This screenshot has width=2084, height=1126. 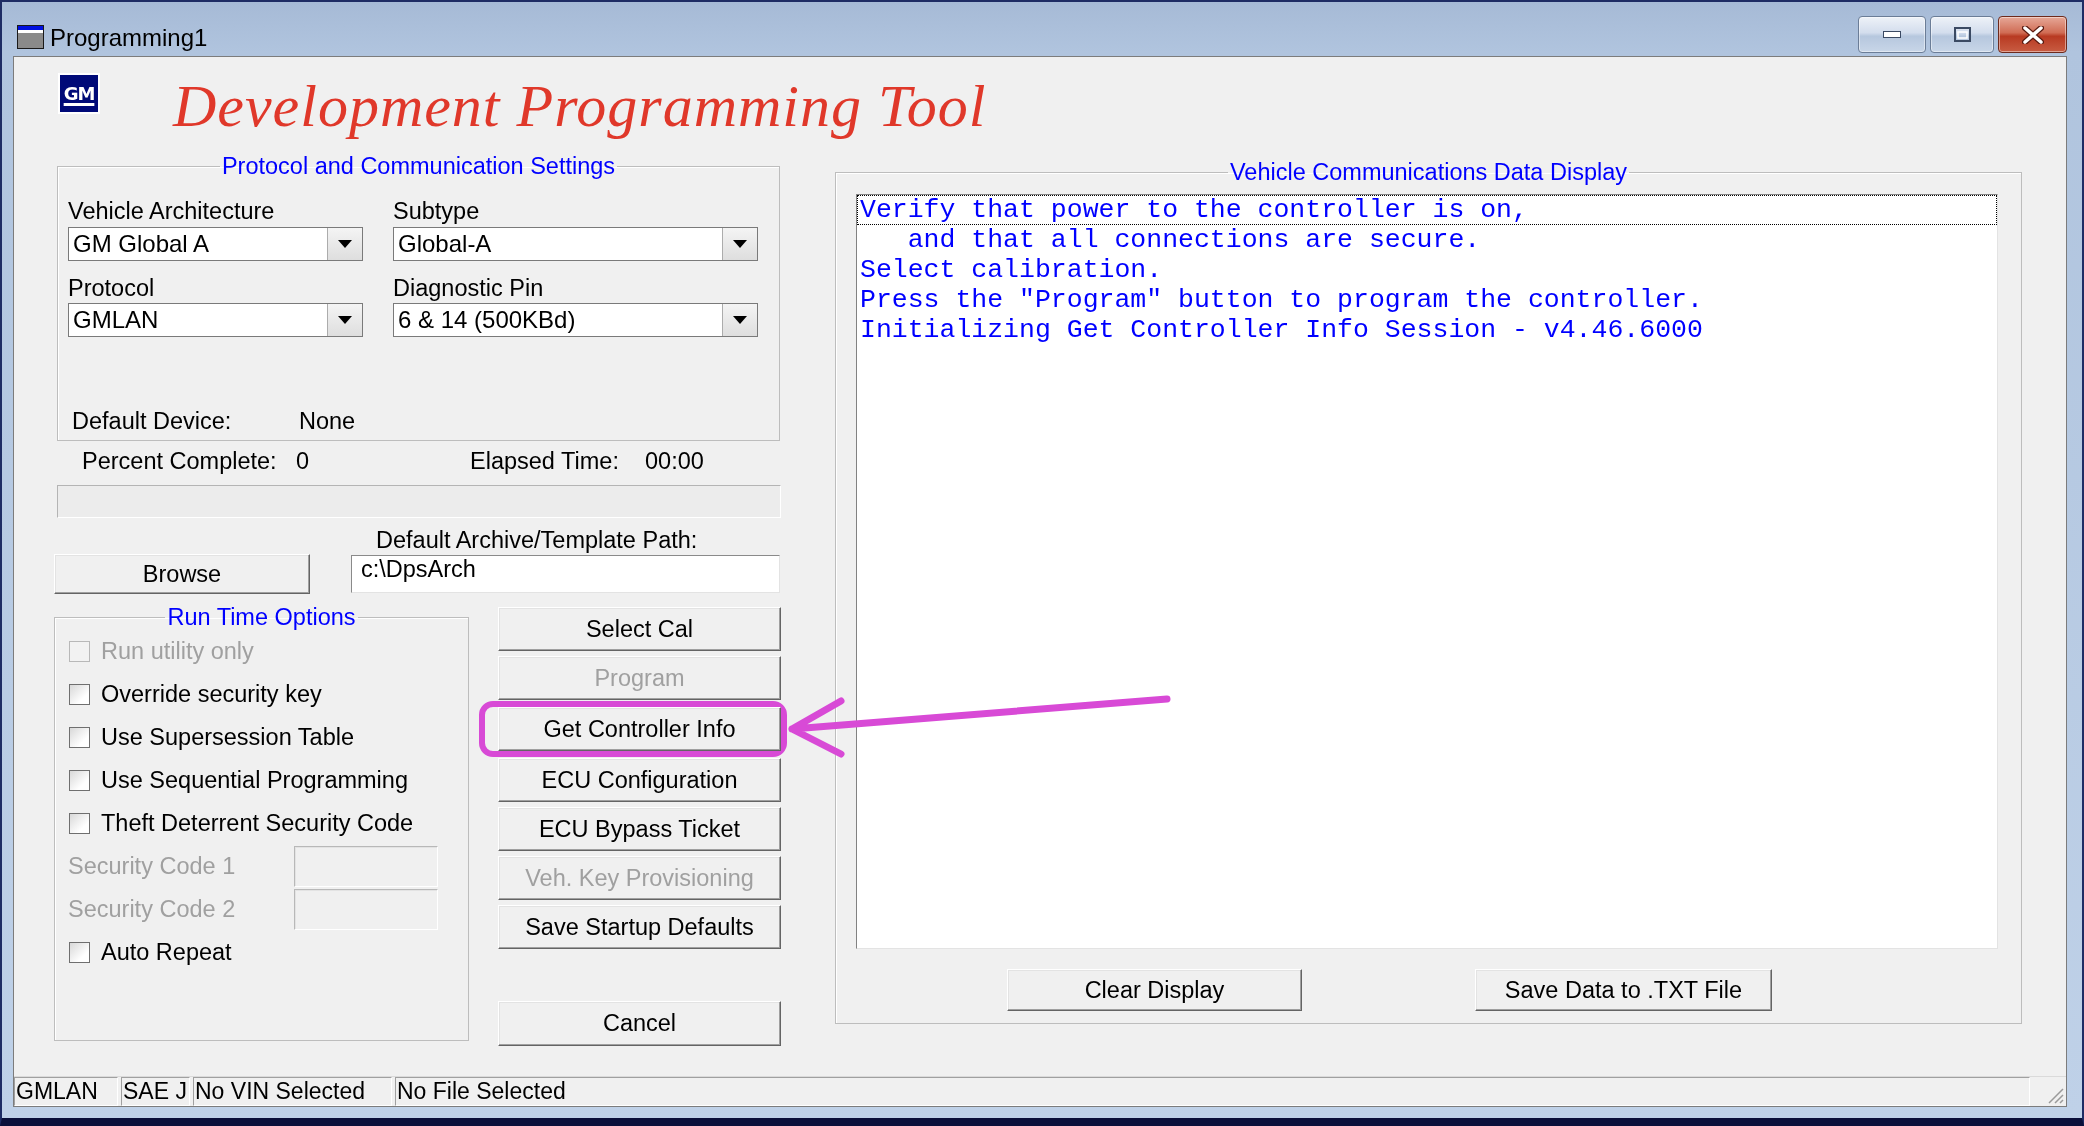 What do you see at coordinates (1427, 300) in the screenshot?
I see `log-line: Press the "Program" button to program the controller.` at bounding box center [1427, 300].